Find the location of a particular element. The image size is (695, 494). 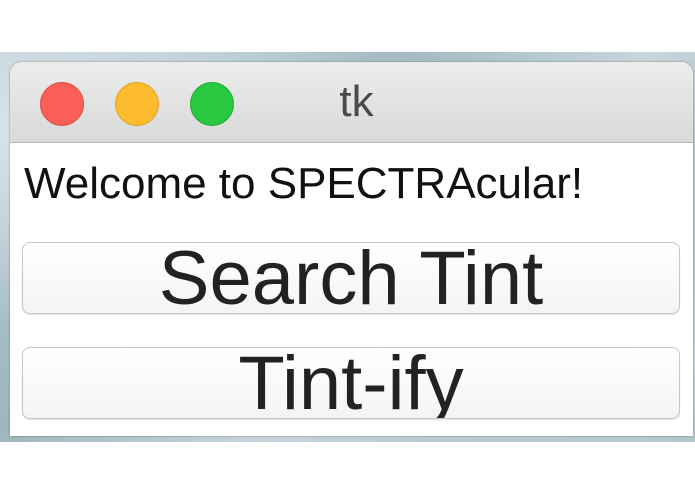

tintify-button: Tint-ify is located at coordinates (351, 383).